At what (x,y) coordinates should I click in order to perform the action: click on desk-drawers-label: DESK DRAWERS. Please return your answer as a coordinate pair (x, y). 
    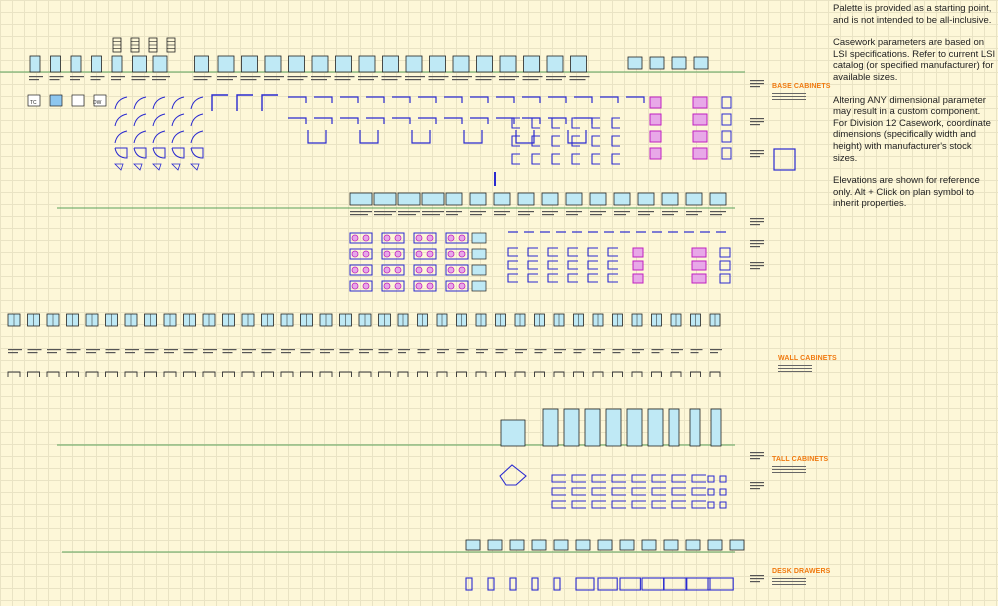
    Looking at the image, I should click on (801, 571).